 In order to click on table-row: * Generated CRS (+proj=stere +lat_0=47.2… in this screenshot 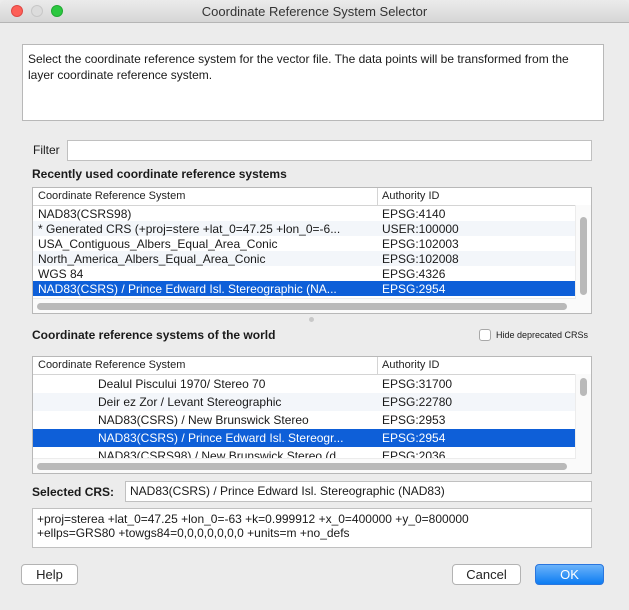, I will do `click(304, 228)`.